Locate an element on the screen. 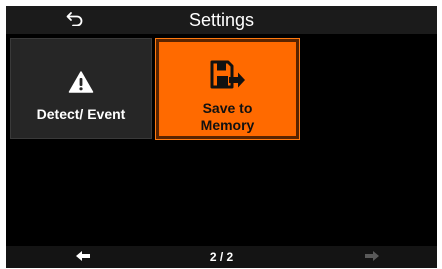  save-floppy-icon is located at coordinates (228, 75).